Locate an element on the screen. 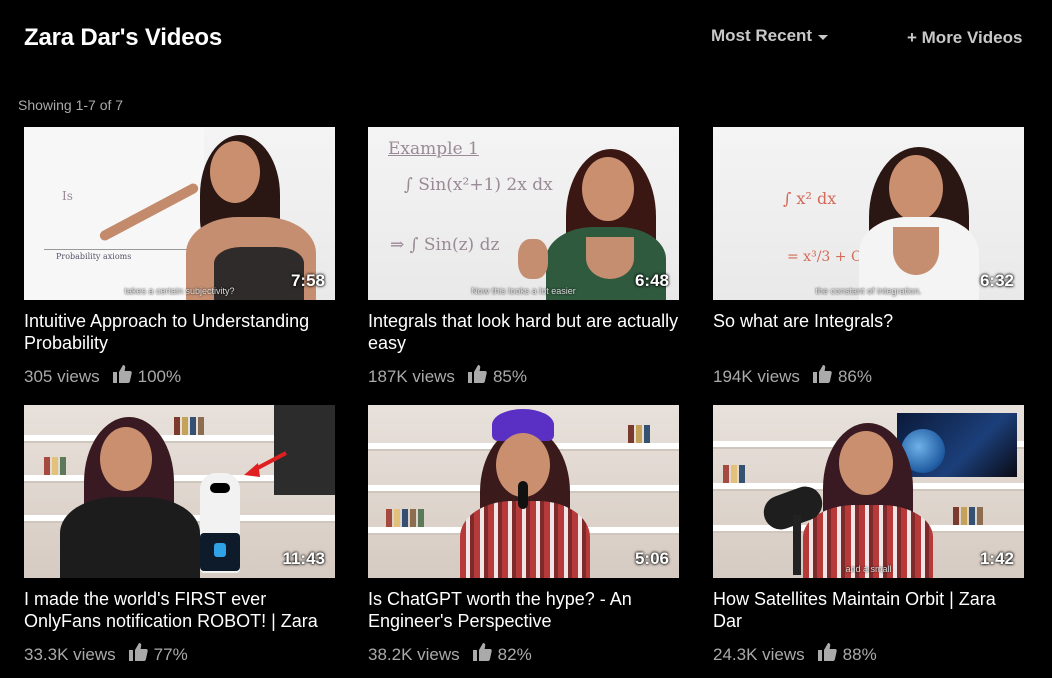 The width and height of the screenshot is (1052, 678). board-text: Is is located at coordinates (67, 196).